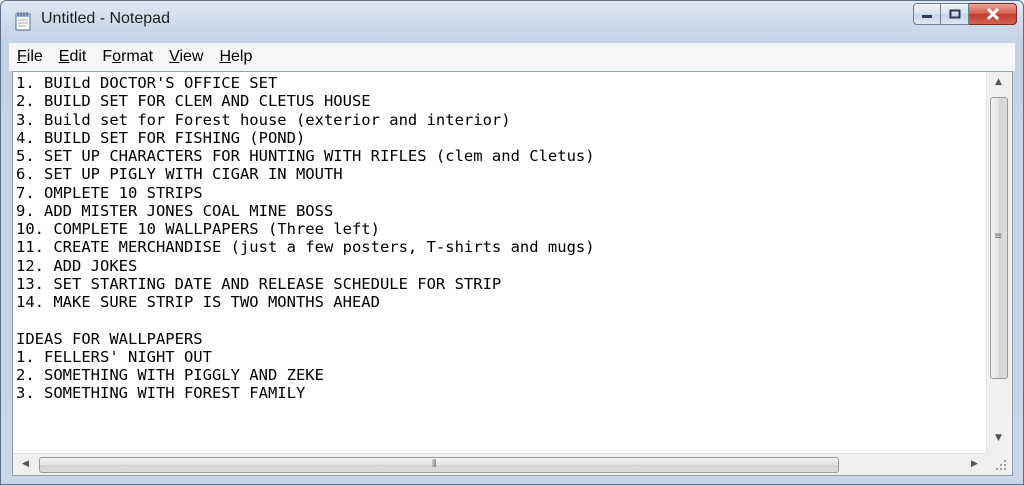  I want to click on menu-edit-accel: E, so click(64, 56).